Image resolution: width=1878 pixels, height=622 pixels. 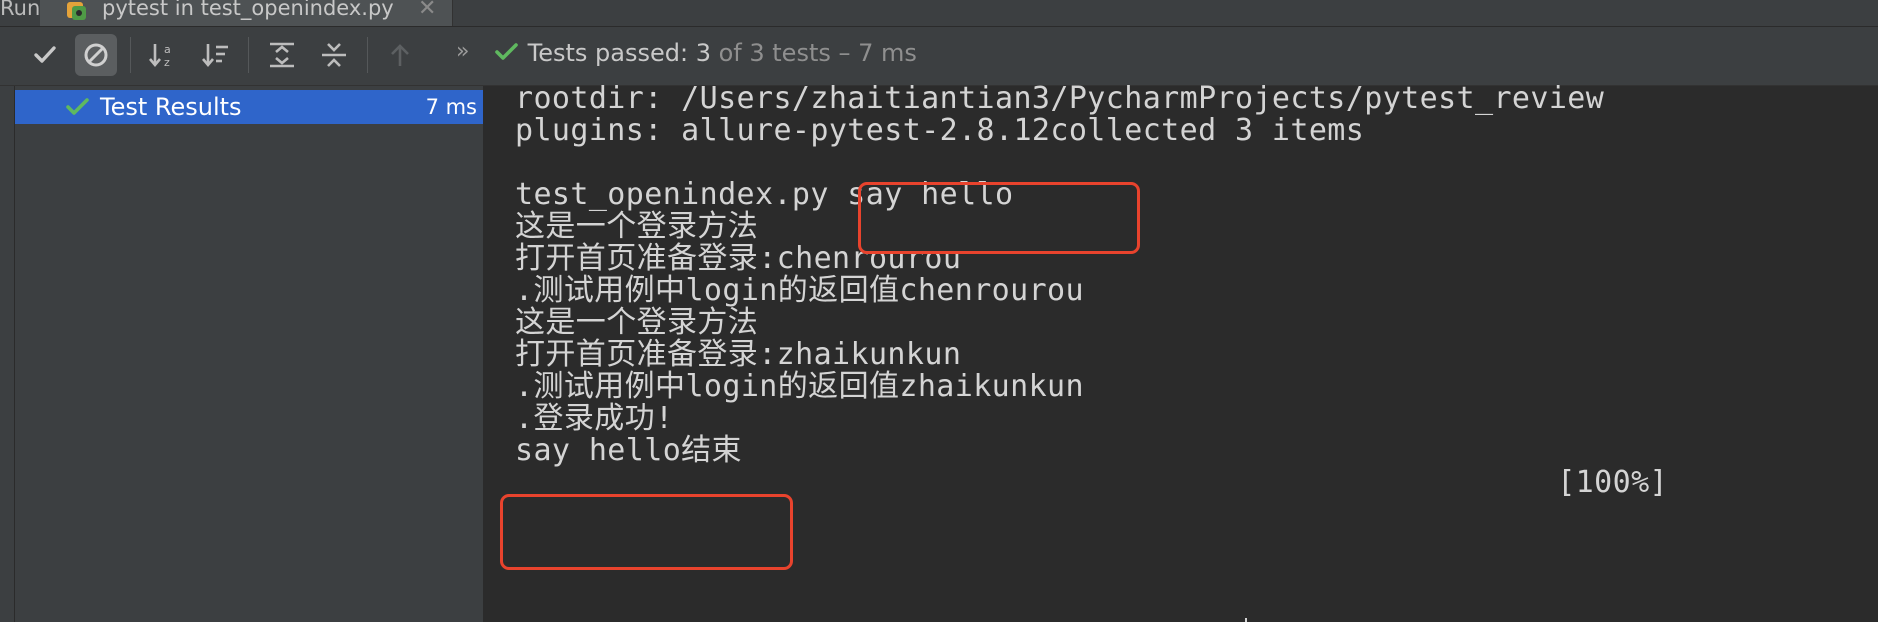 I want to click on sort-duration-icon, so click(x=215, y=56).